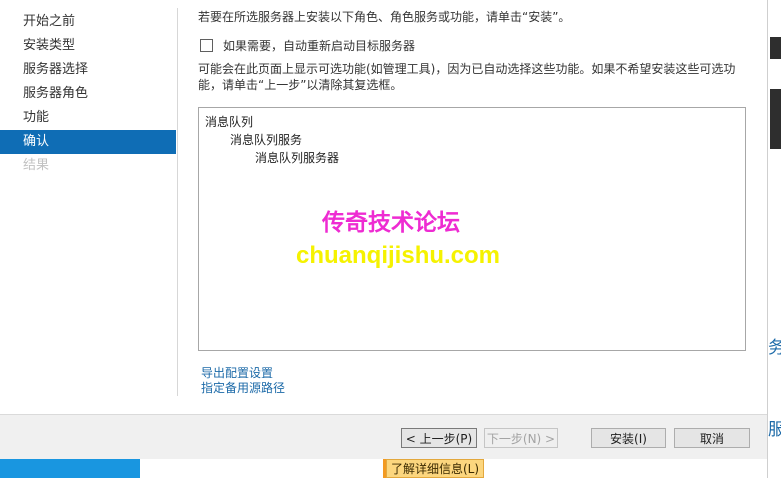 The image size is (781, 478). I want to click on nav-item-before-you-begin: 开始之前, so click(88, 22).